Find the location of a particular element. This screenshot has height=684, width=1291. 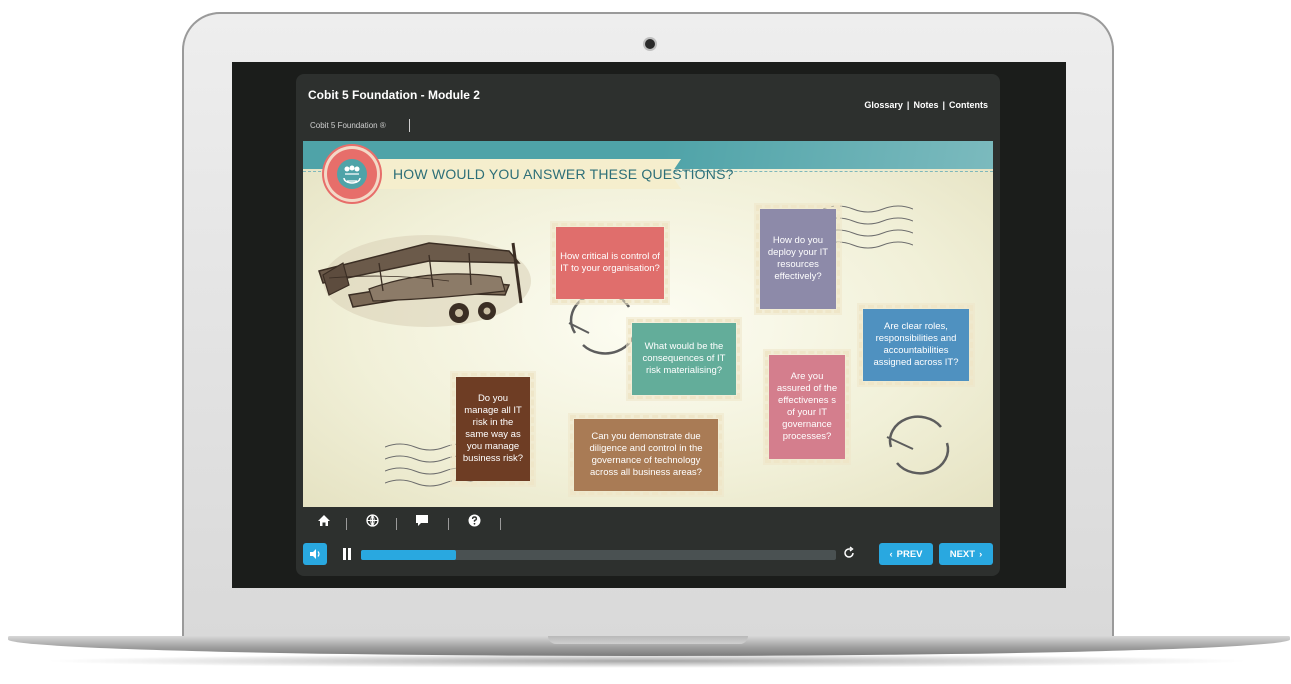

replay-icon is located at coordinates (849, 554).